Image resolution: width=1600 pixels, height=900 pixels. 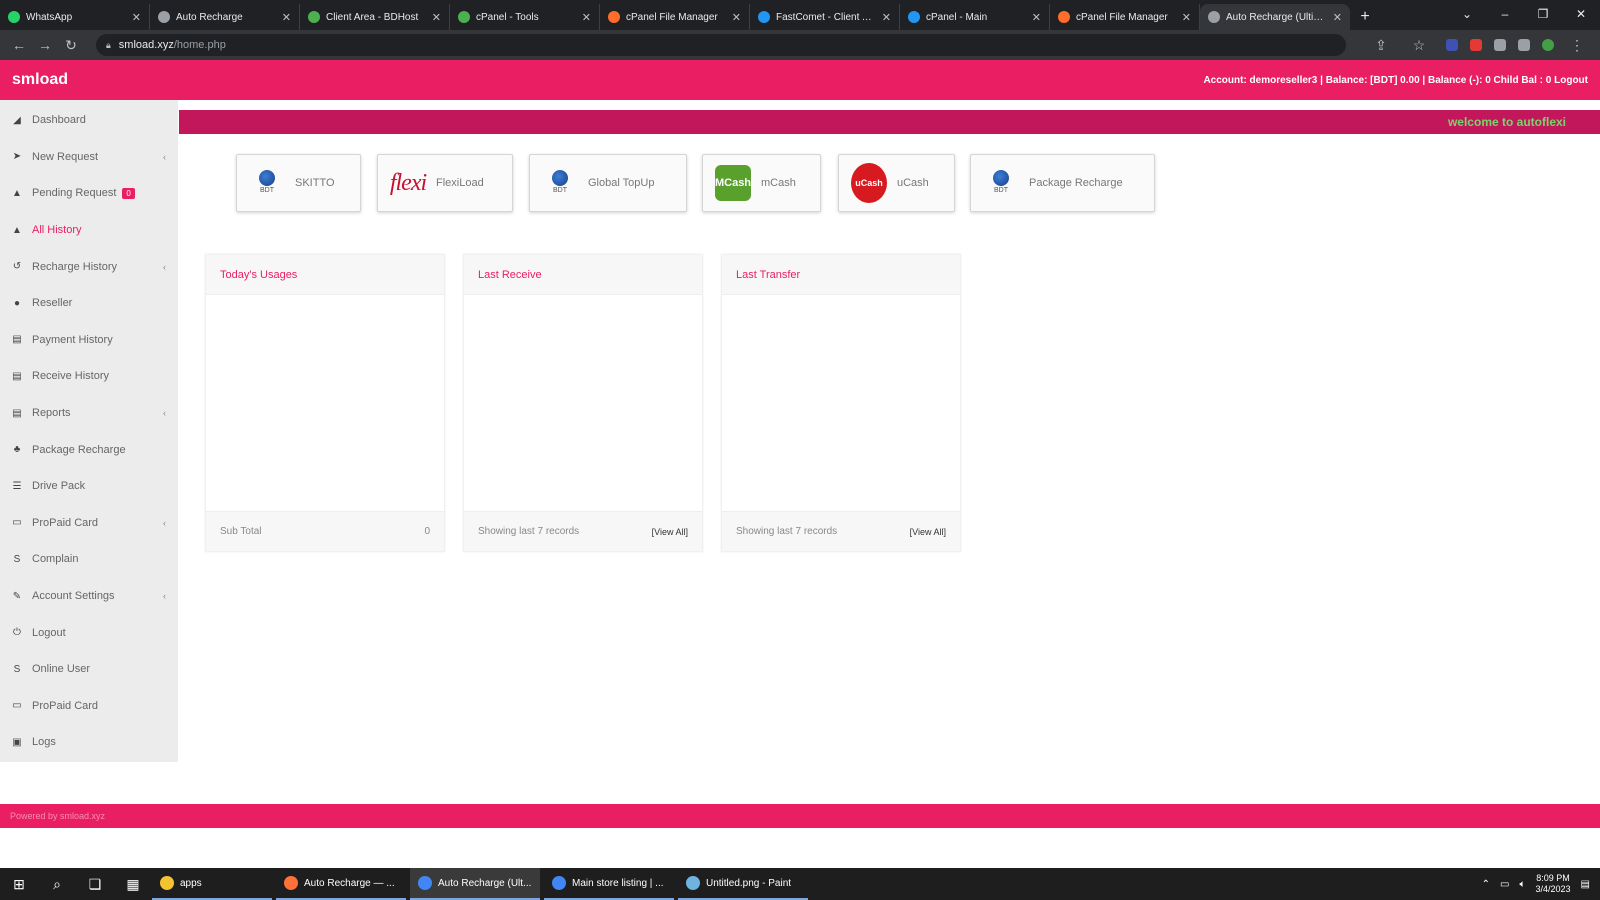 What do you see at coordinates (743, 884) in the screenshot?
I see `taskbar-app: Untitled.png - Paint` at bounding box center [743, 884].